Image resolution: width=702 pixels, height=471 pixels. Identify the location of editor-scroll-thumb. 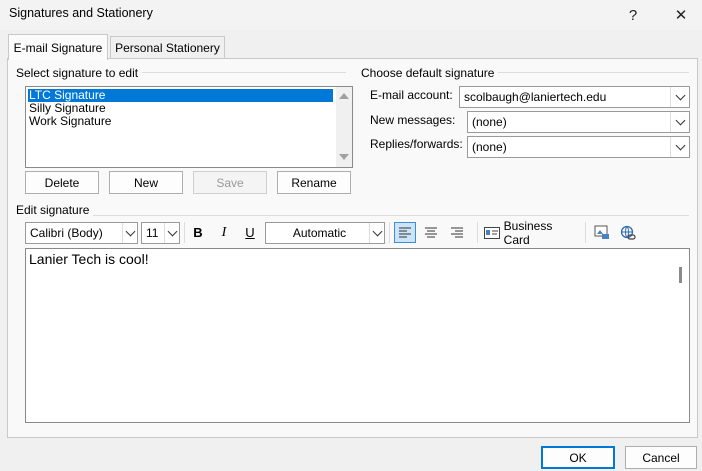
(680, 275).